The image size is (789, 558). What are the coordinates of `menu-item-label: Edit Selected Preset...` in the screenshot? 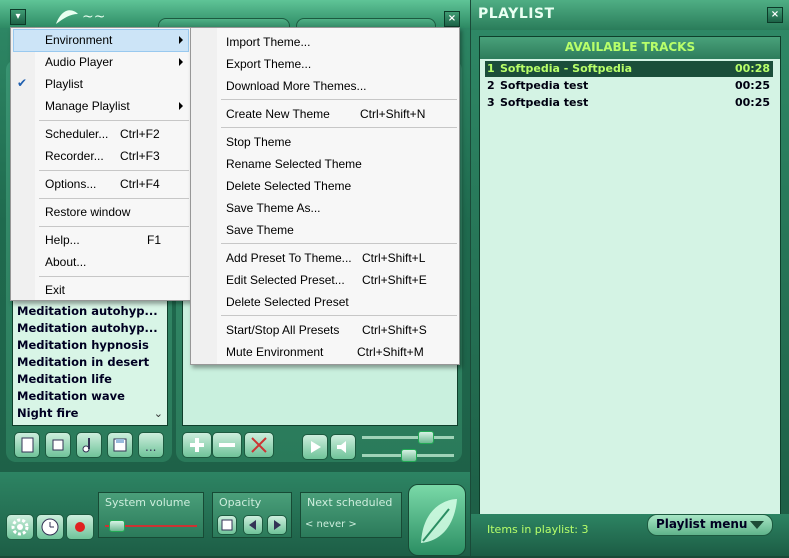 It's located at (285, 280).